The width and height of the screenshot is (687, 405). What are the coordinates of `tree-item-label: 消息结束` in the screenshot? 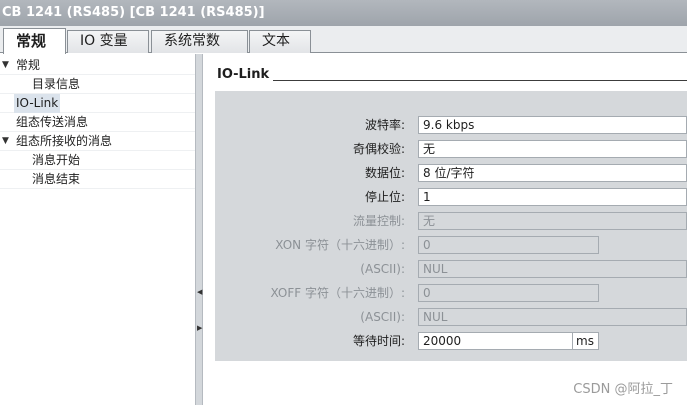 It's located at (56, 179).